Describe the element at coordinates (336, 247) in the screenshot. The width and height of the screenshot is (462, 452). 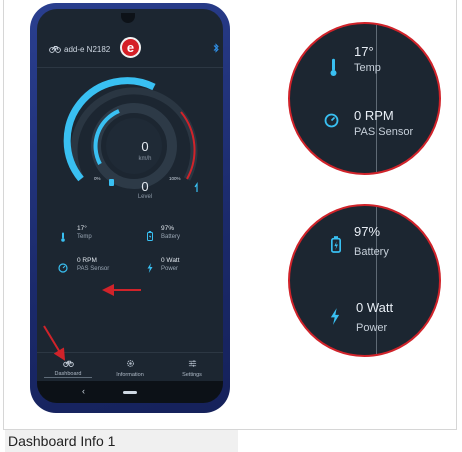
I see `battery-icon` at that location.